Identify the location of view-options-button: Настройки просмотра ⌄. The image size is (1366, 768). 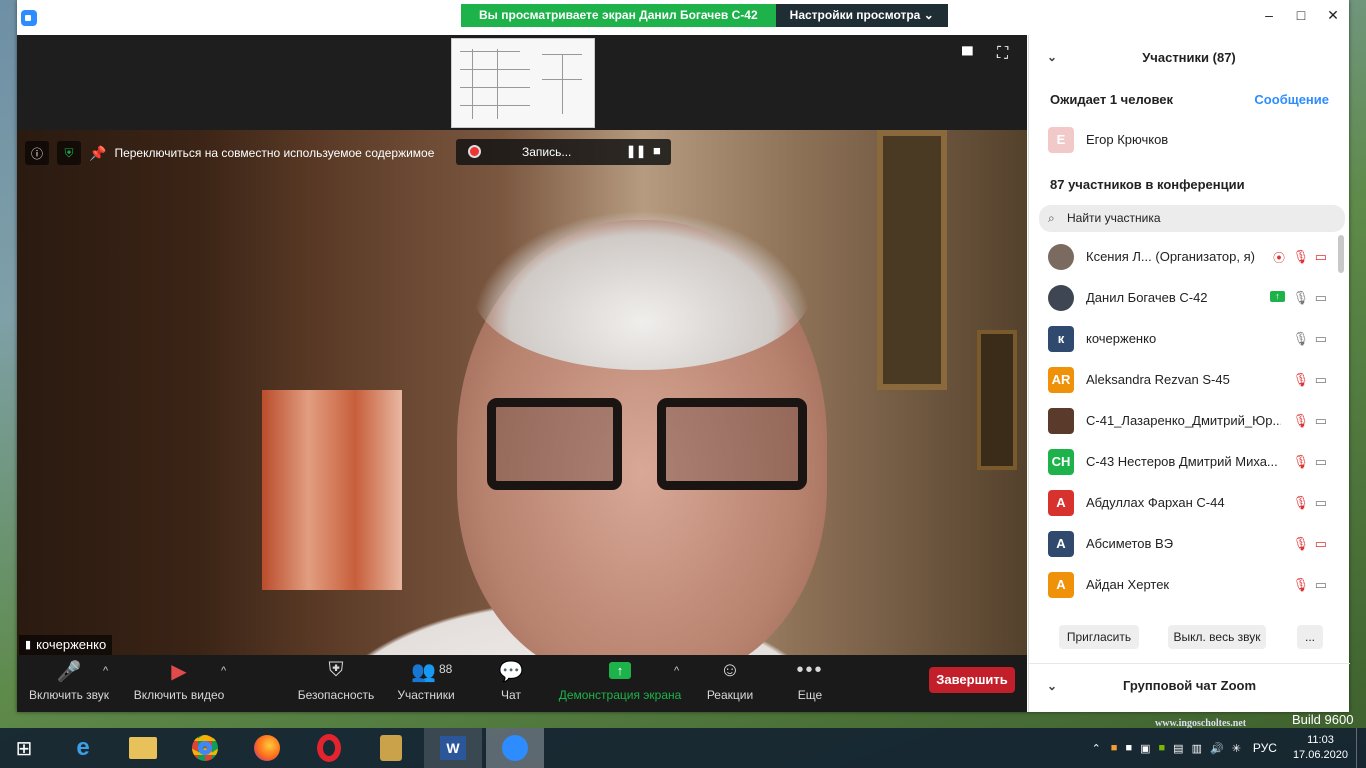
(861, 15).